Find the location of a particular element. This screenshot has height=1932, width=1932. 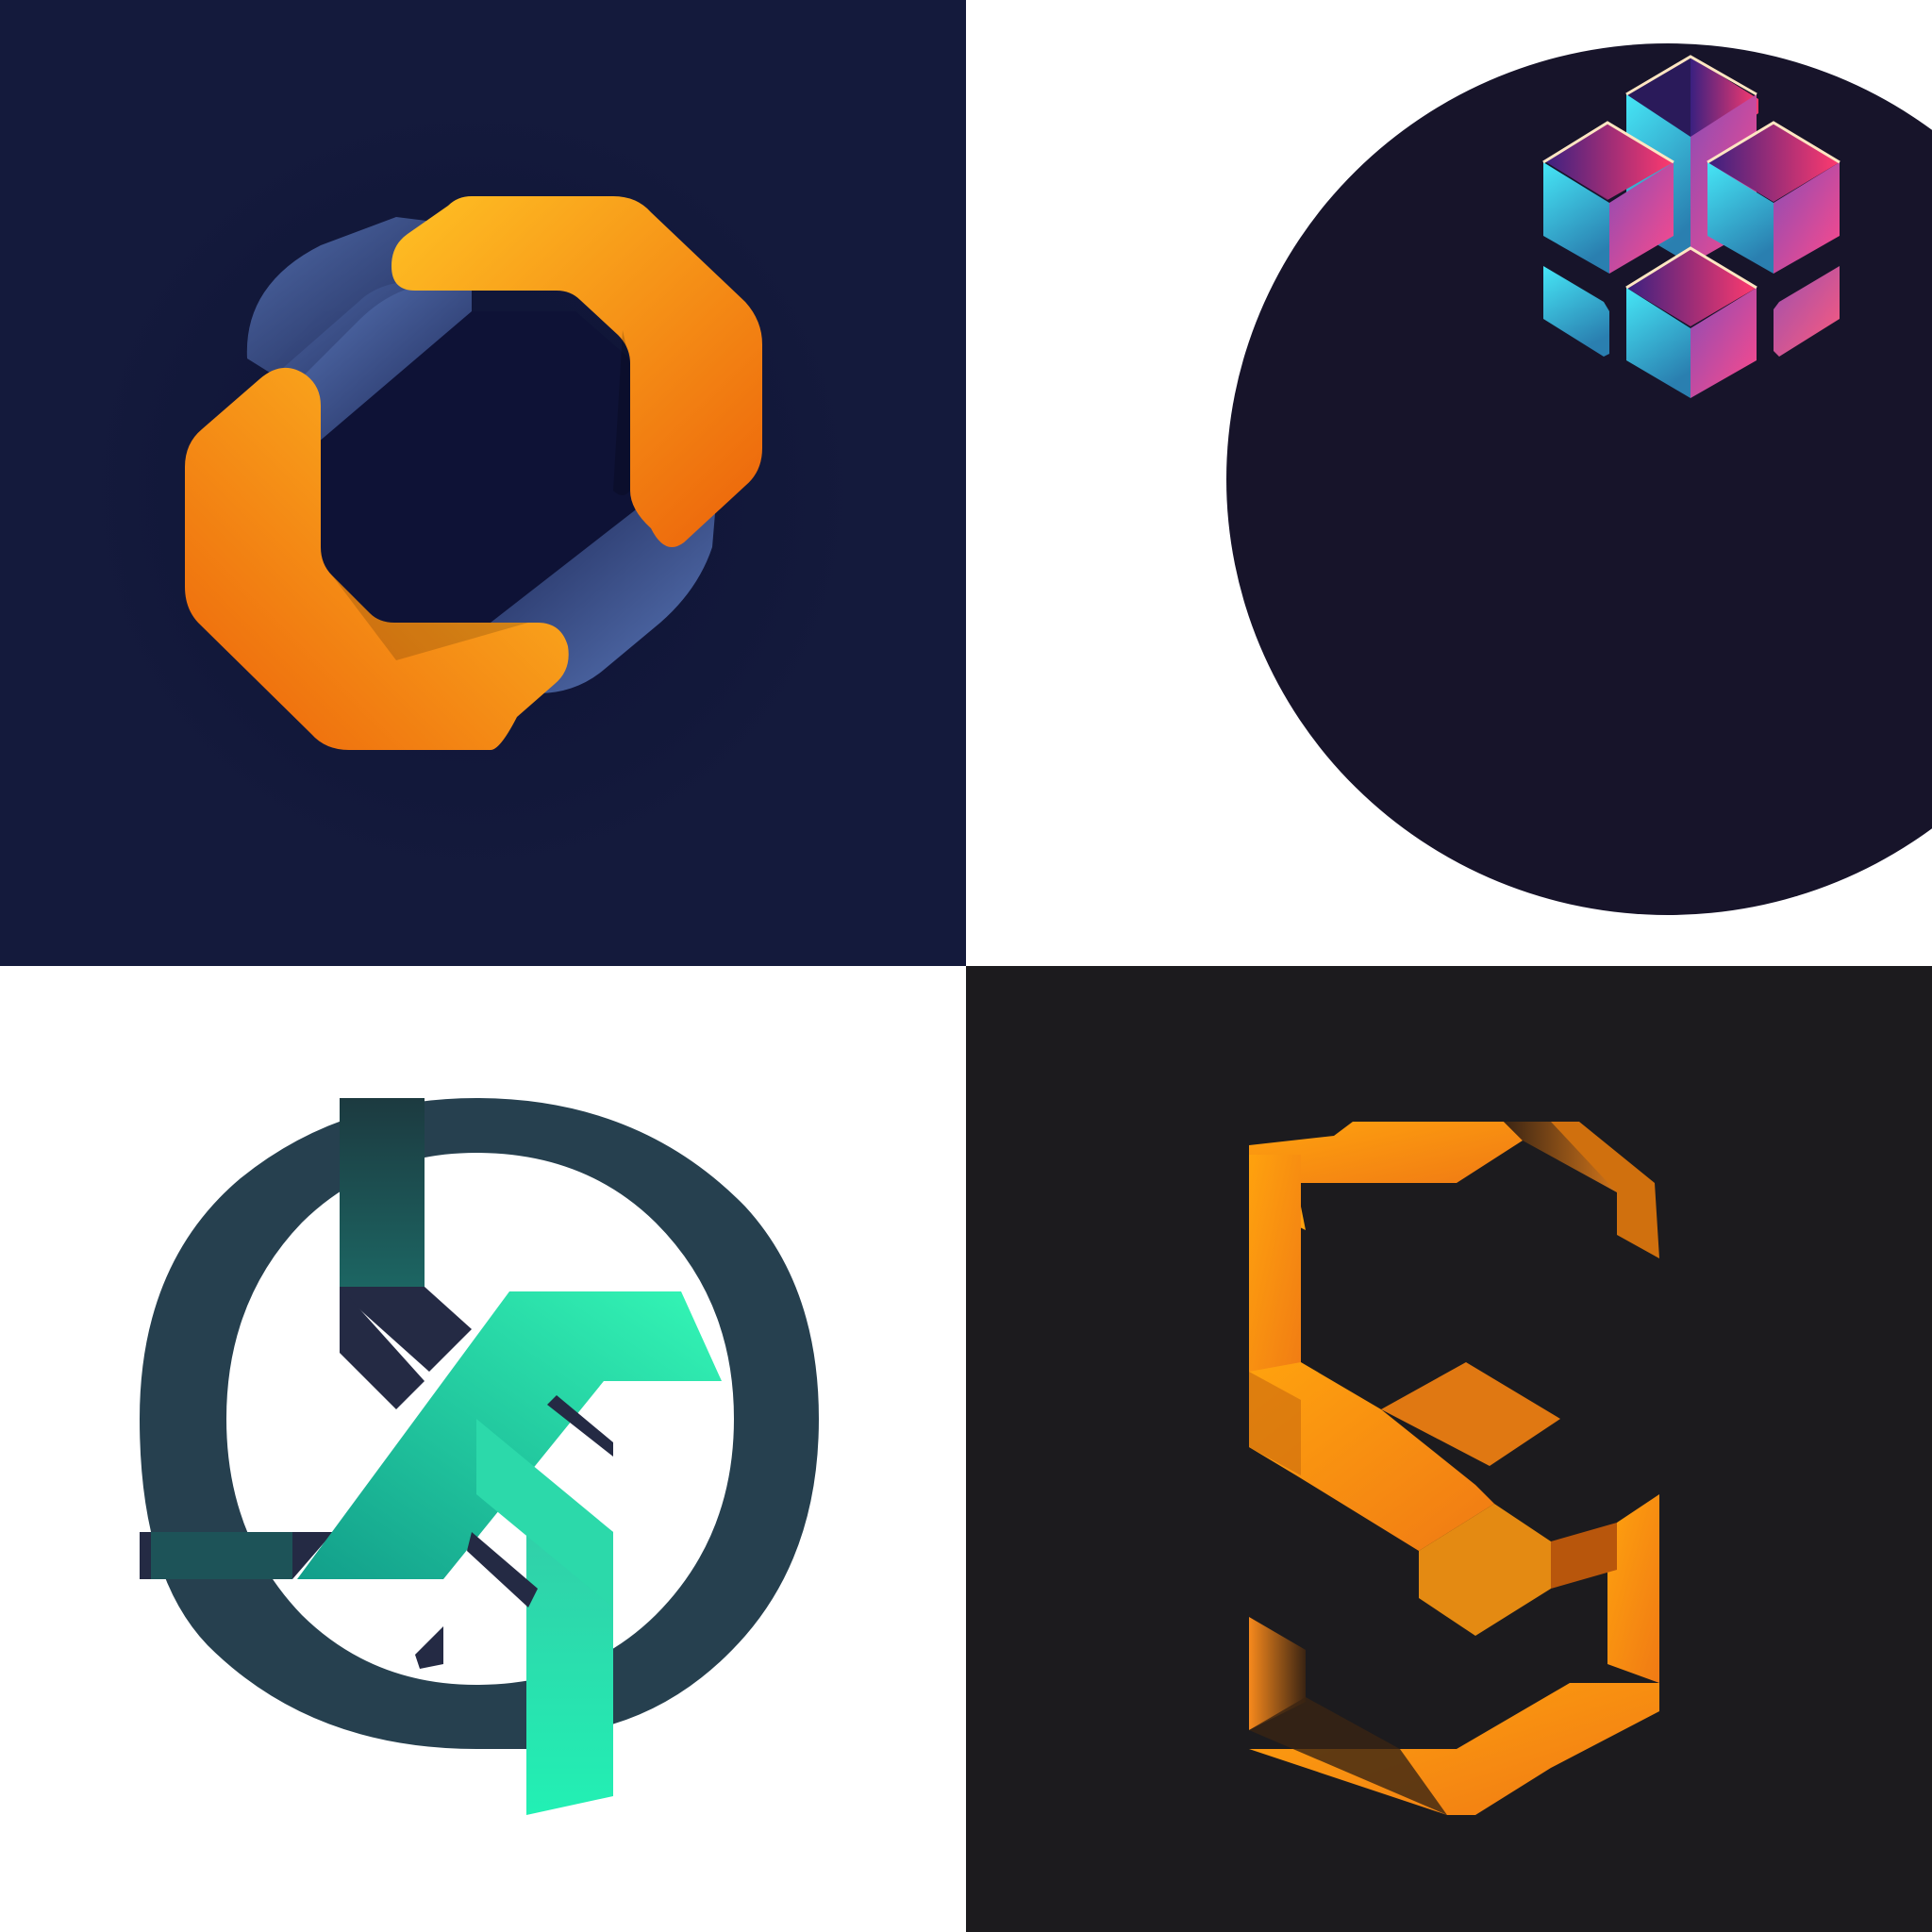

dark-vertical-band is located at coordinates (383, 1202).